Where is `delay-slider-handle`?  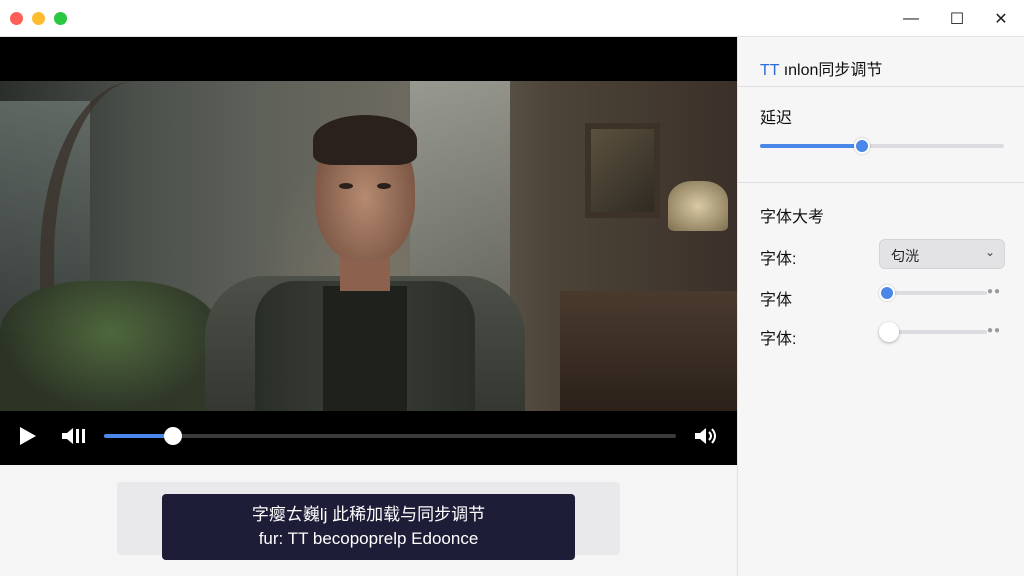
delay-slider-handle is located at coordinates (862, 146).